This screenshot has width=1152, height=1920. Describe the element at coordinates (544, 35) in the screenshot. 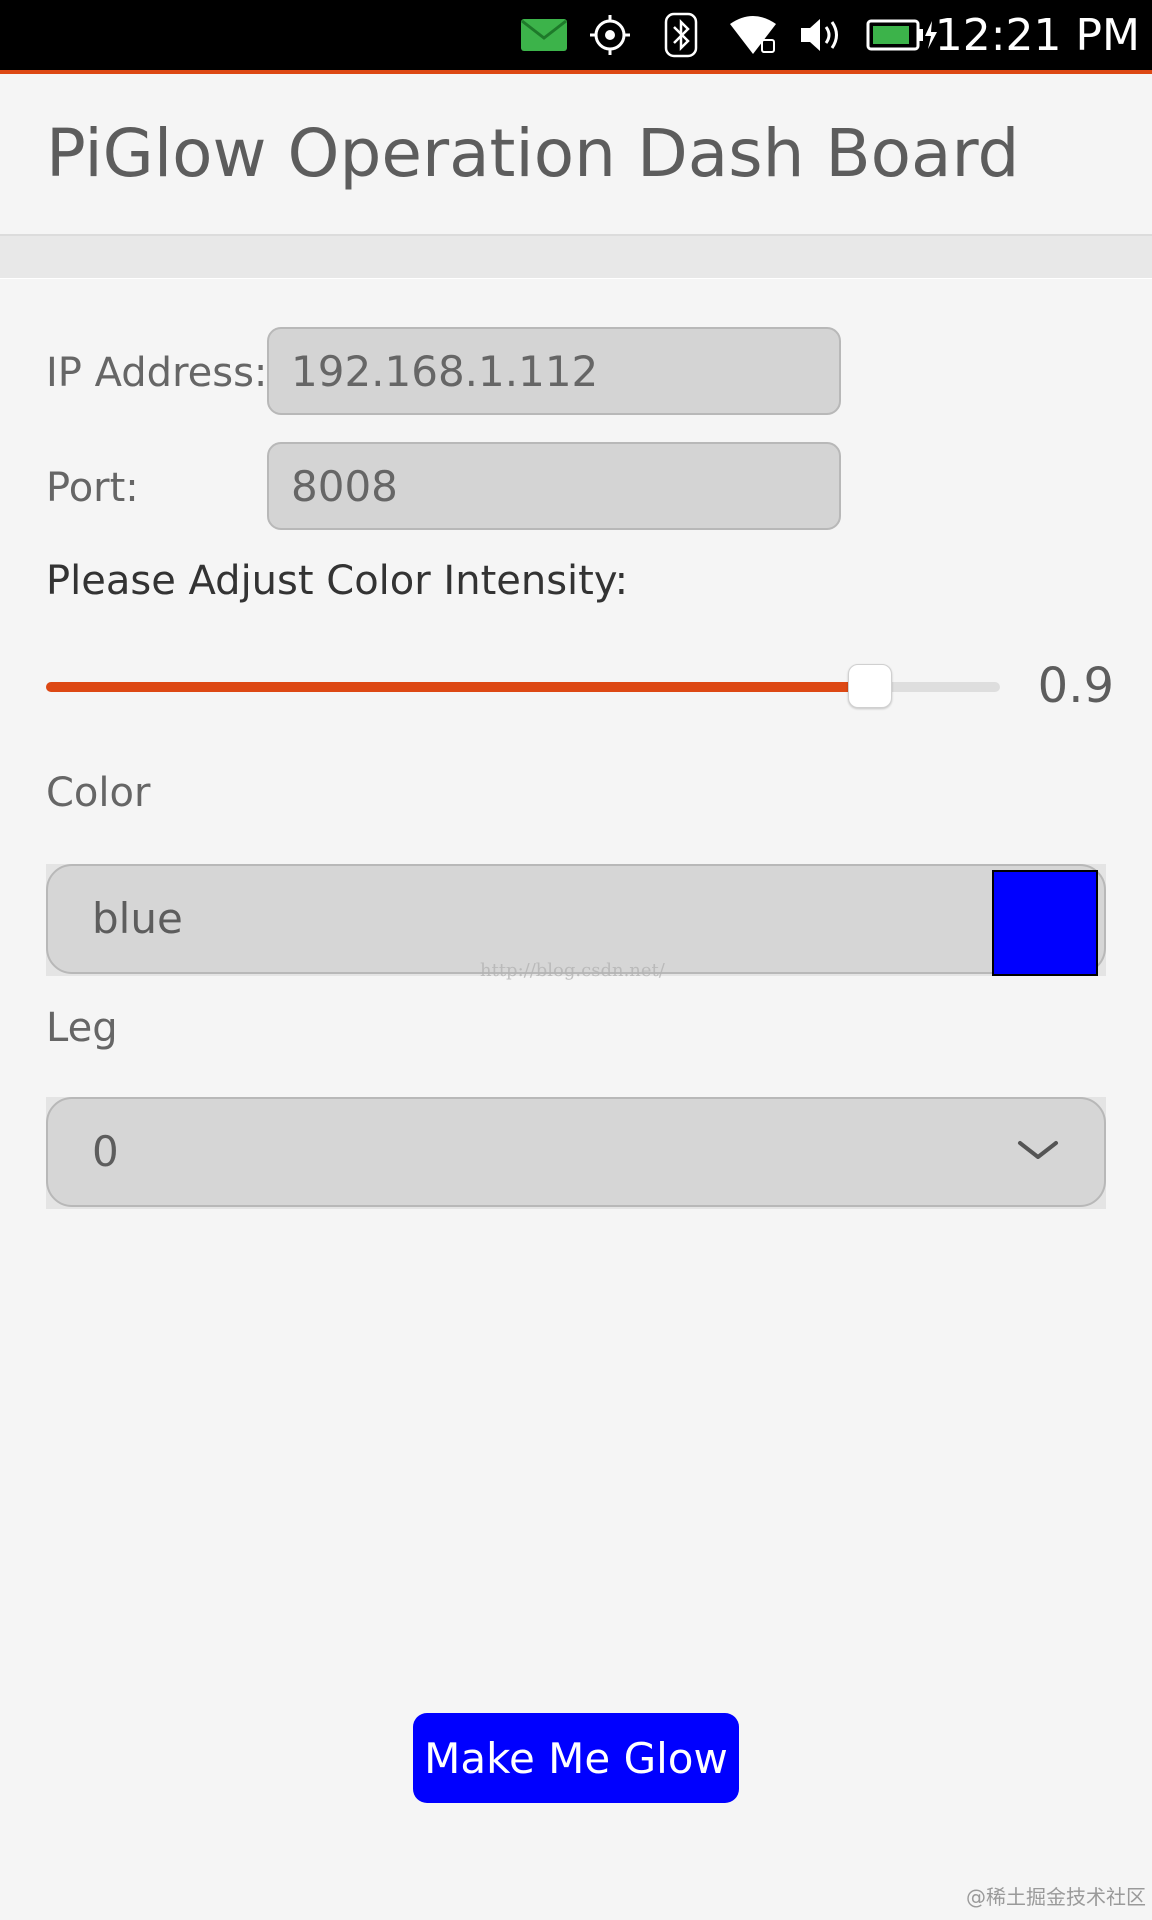

I see `mail-icon` at that location.